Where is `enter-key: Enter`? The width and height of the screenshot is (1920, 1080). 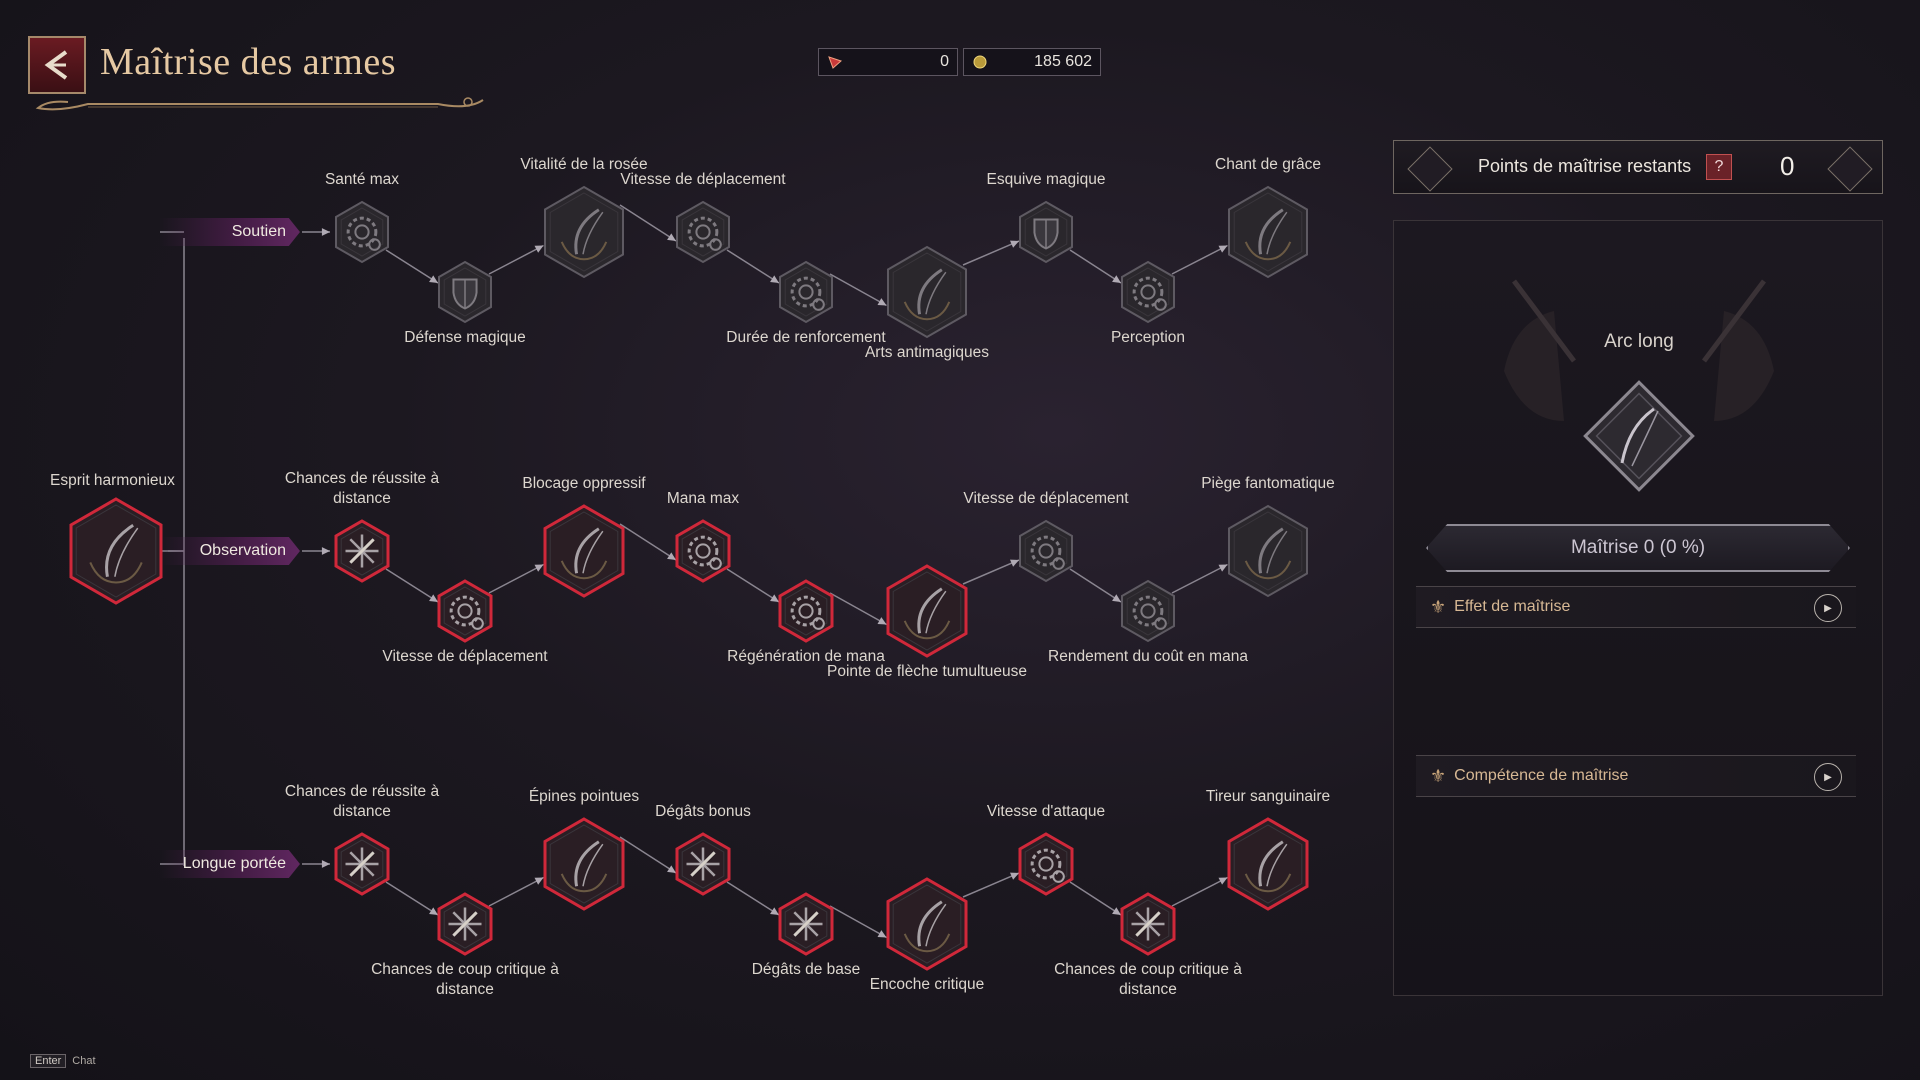 enter-key: Enter is located at coordinates (48, 1061).